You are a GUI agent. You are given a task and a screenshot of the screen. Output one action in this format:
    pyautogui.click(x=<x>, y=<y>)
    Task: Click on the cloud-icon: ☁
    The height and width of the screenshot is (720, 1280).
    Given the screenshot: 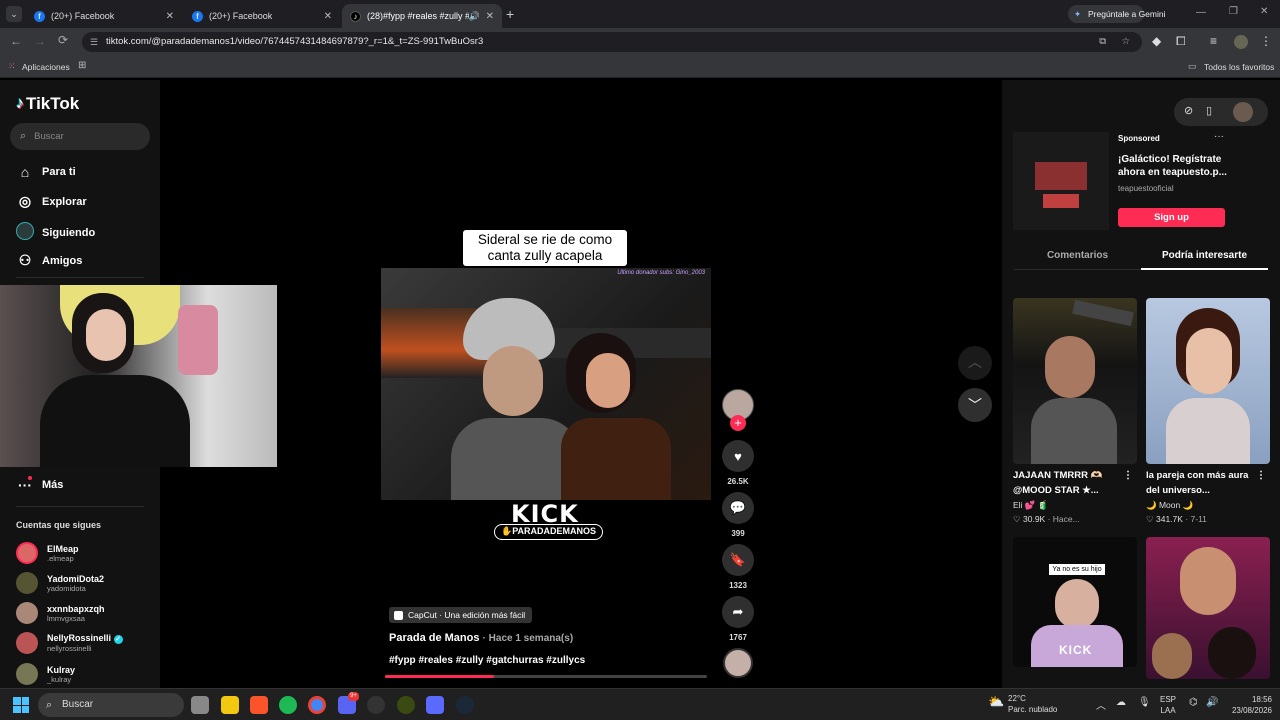 What is the action you would take?
    pyautogui.click(x=1121, y=702)
    